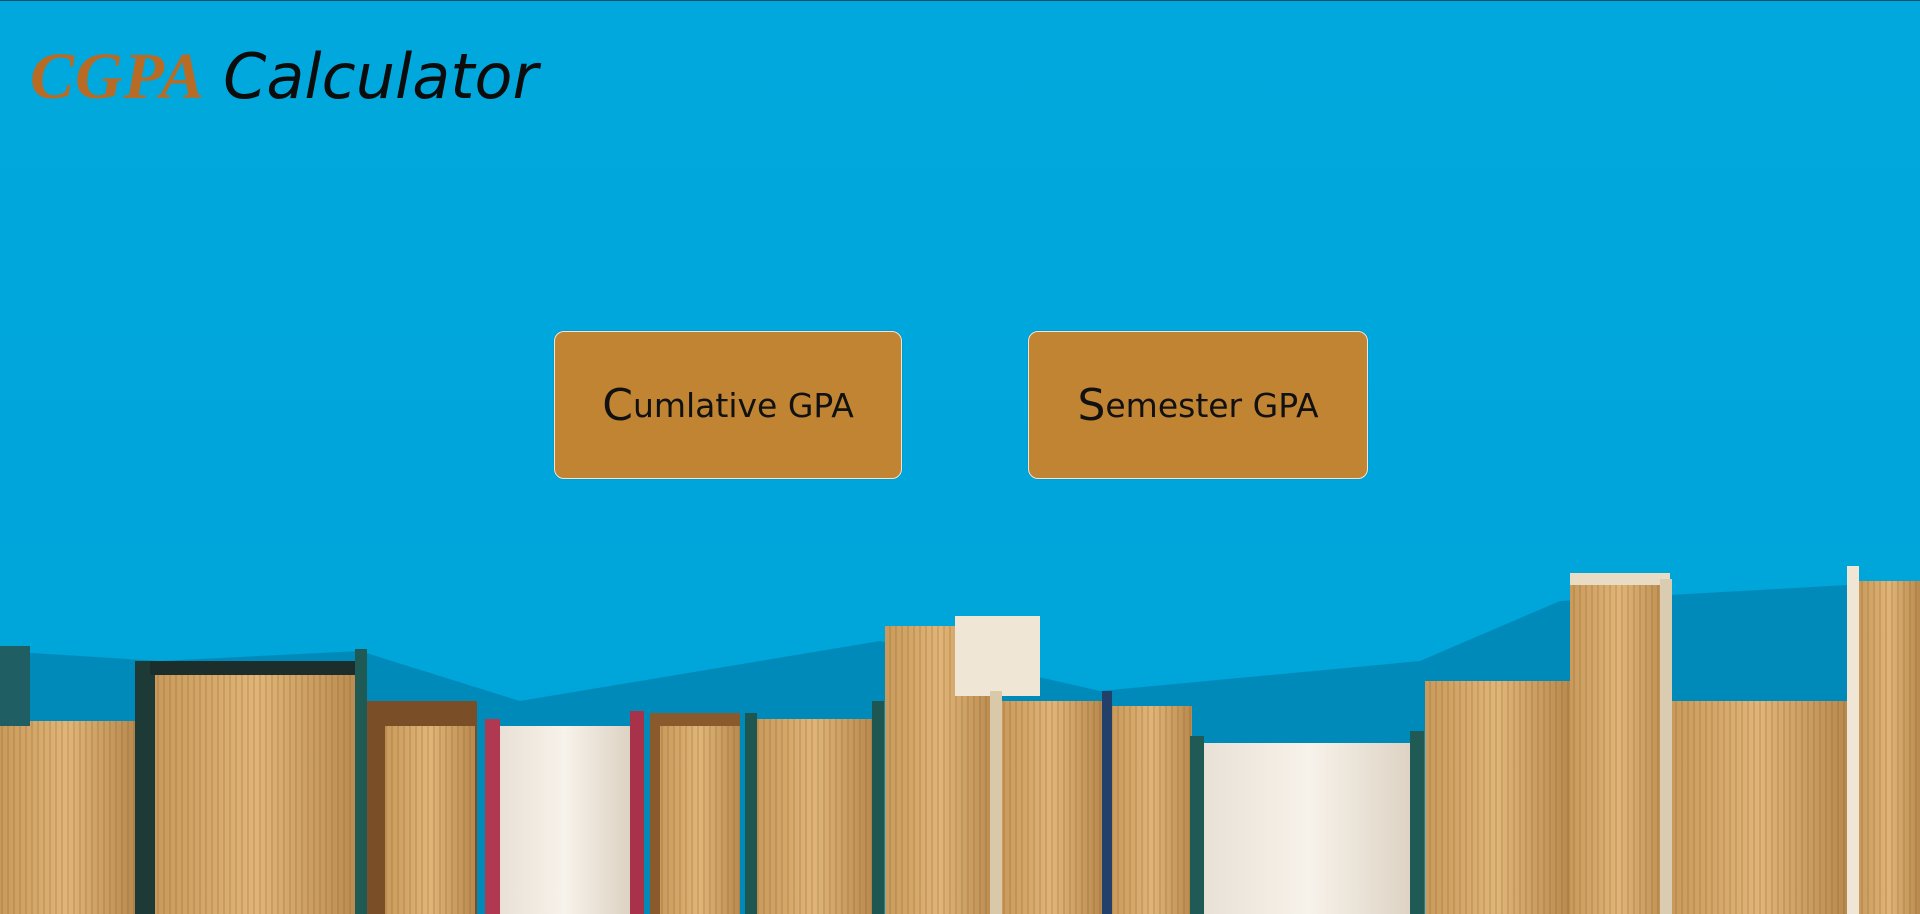 The width and height of the screenshot is (1920, 914). I want to click on app-header: CGPA Calculator, so click(284, 77).